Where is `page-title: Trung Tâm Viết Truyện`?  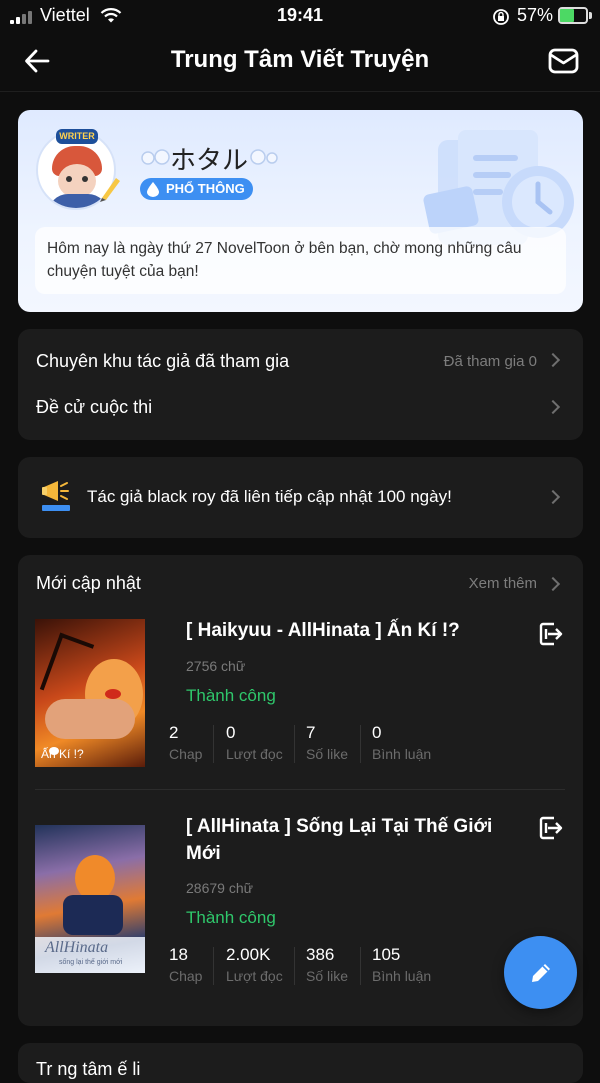
page-title: Trung Tâm Viết Truyện is located at coordinates (300, 59).